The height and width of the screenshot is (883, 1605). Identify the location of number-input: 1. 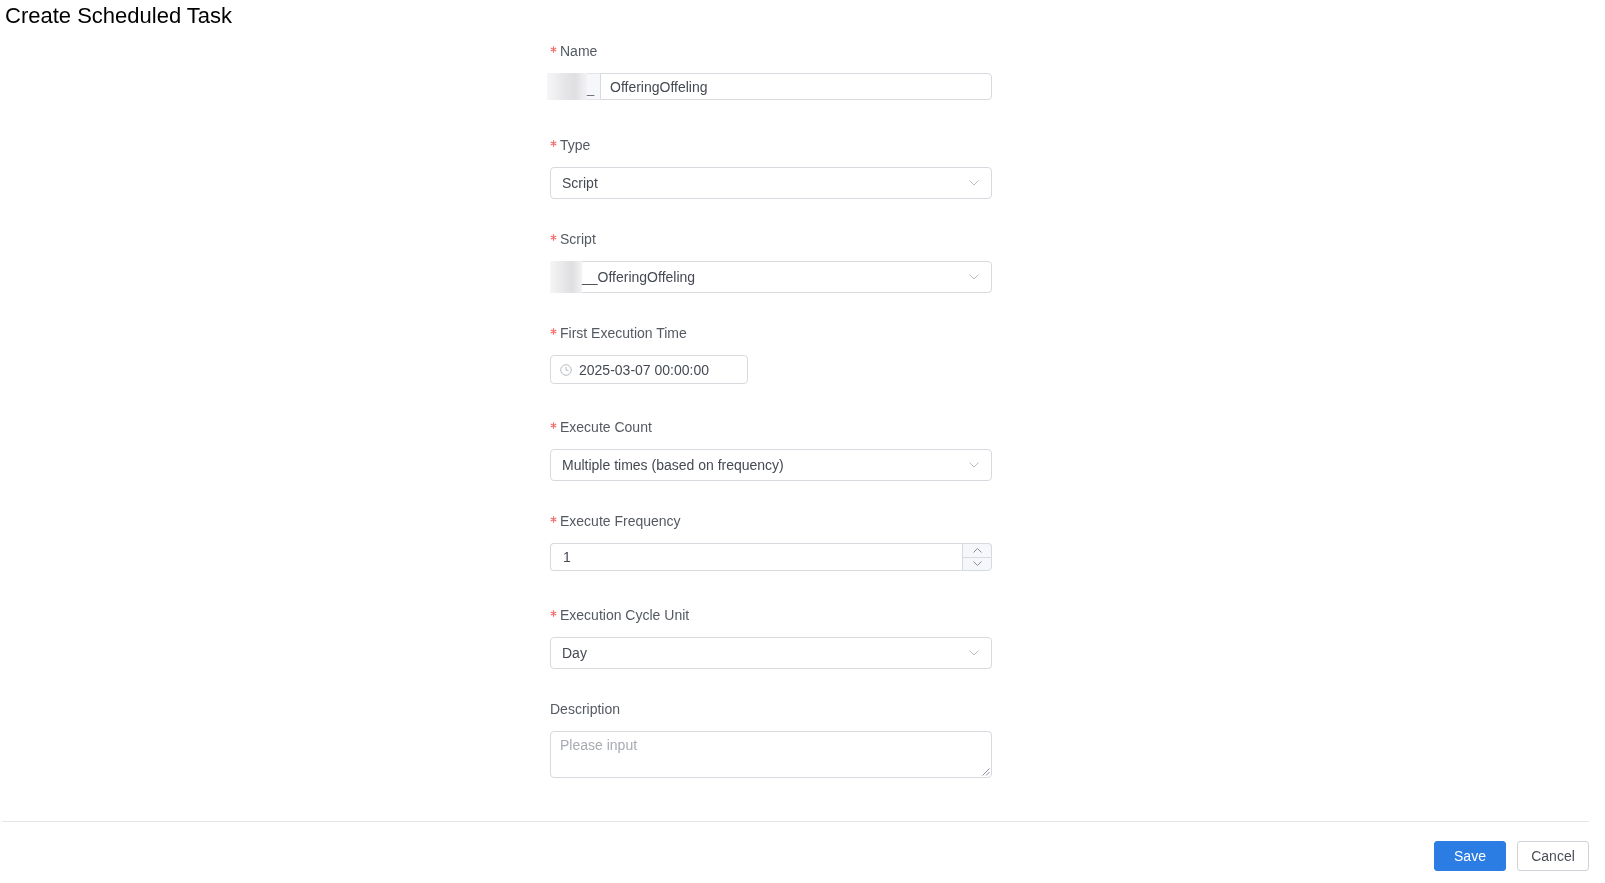
(756, 557).